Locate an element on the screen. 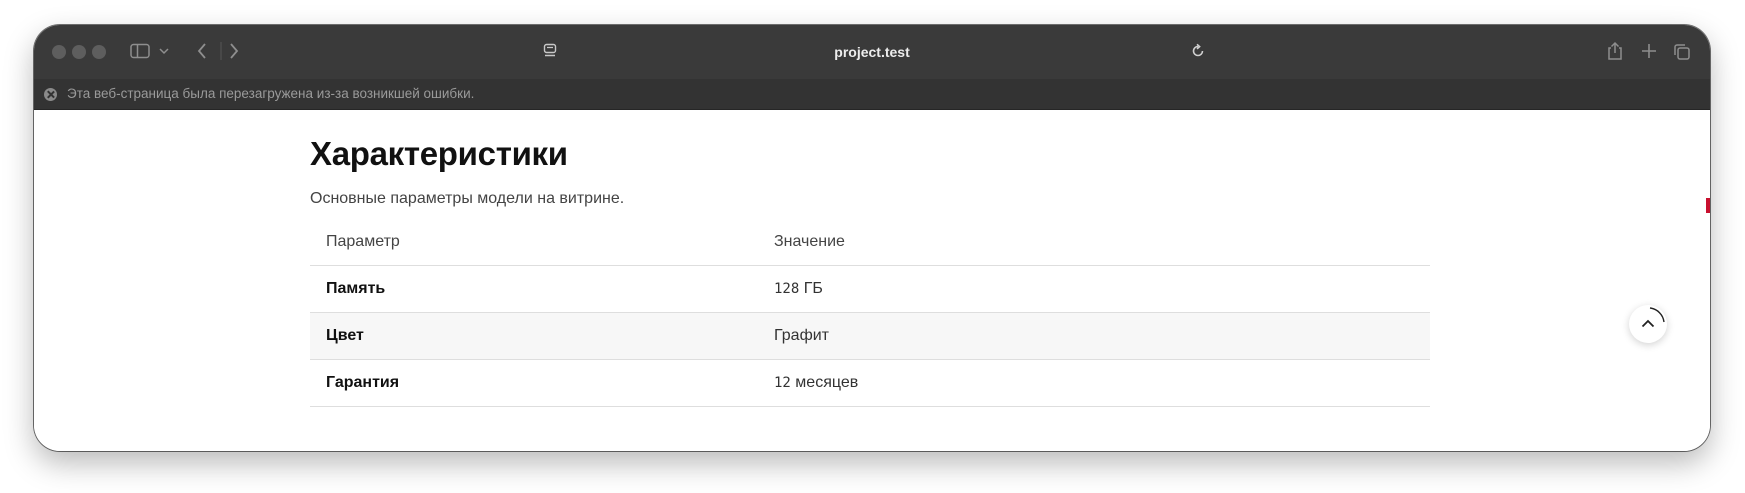 This screenshot has height=493, width=1745. param-name: Цвет is located at coordinates (534, 336).